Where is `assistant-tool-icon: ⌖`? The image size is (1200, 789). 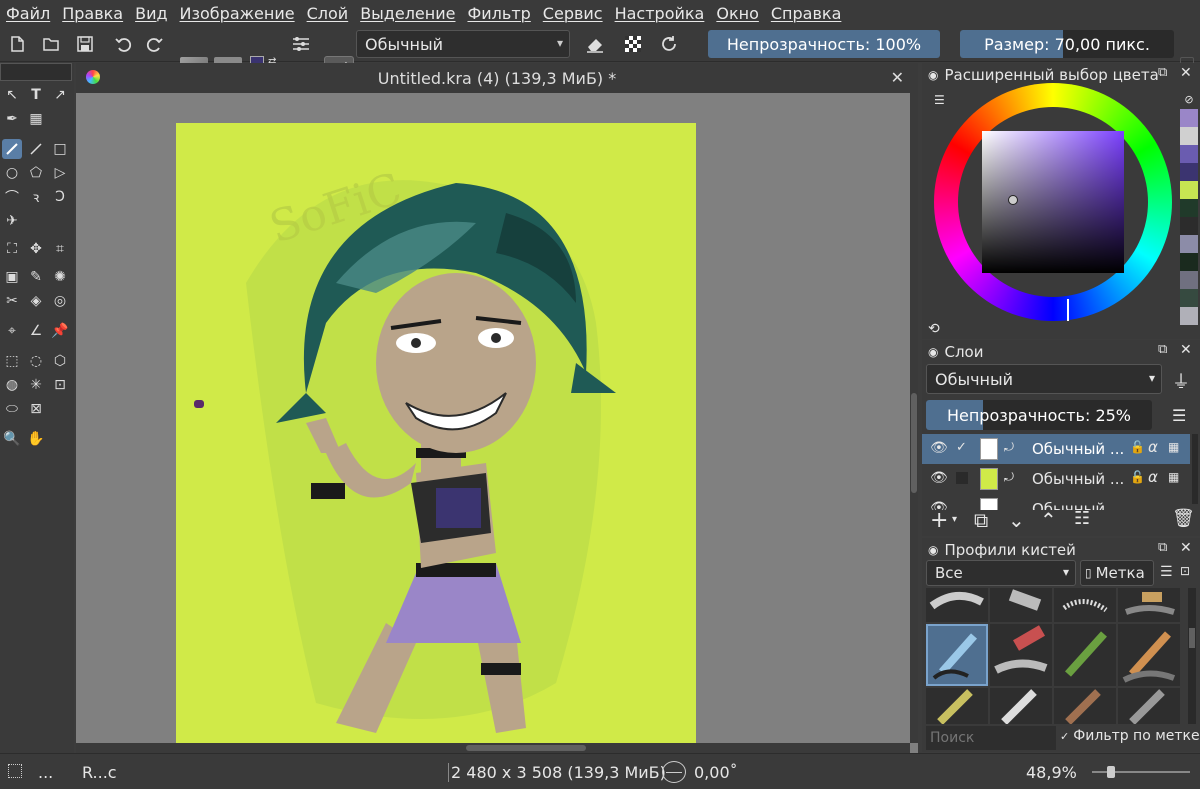
assistant-tool-icon: ⌖ is located at coordinates (12, 331).